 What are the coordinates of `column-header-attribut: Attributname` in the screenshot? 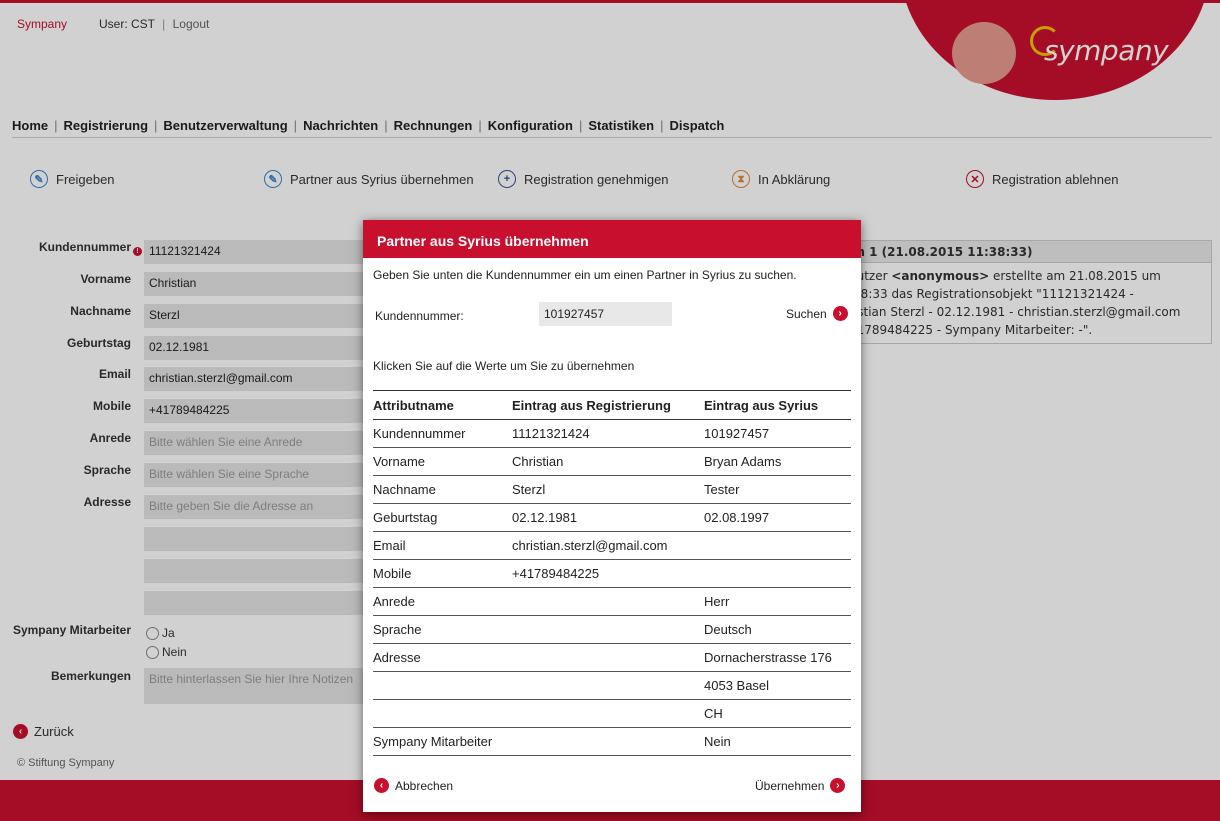 It's located at (442, 405).